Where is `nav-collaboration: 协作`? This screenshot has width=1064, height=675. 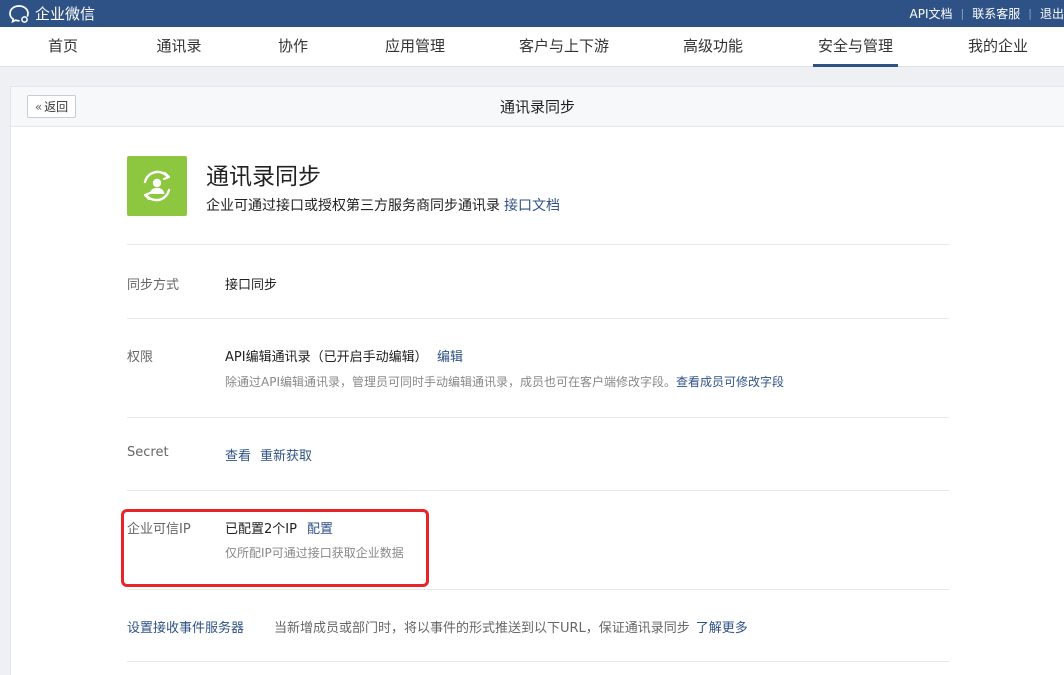 nav-collaboration: 协作 is located at coordinates (293, 47).